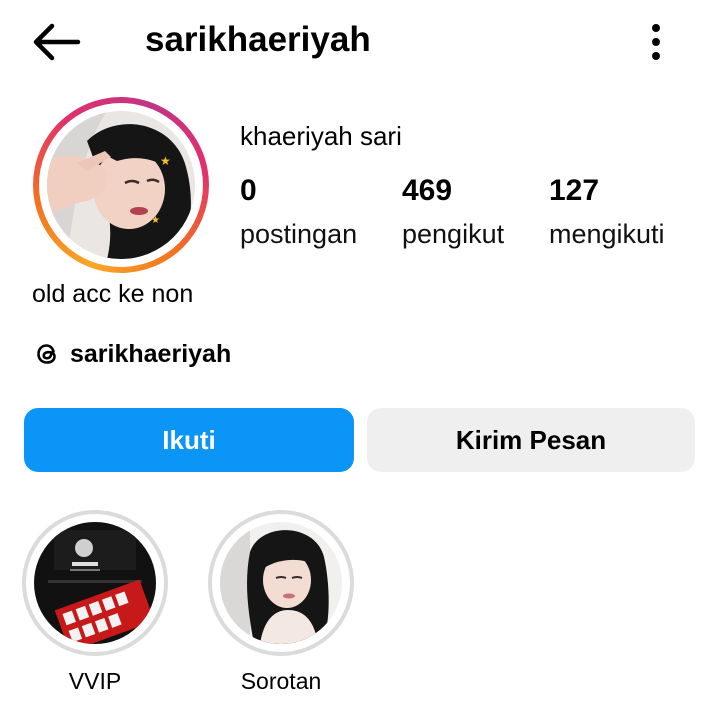 This screenshot has height=716, width=720. I want to click on stat-posts-label: postingan, so click(299, 234).